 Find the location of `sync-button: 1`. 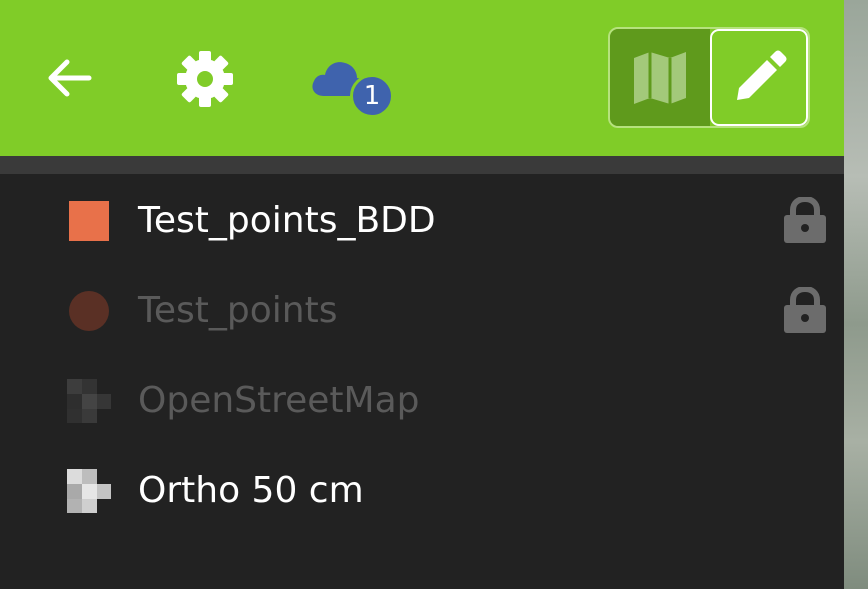

sync-button: 1 is located at coordinates (350, 85).